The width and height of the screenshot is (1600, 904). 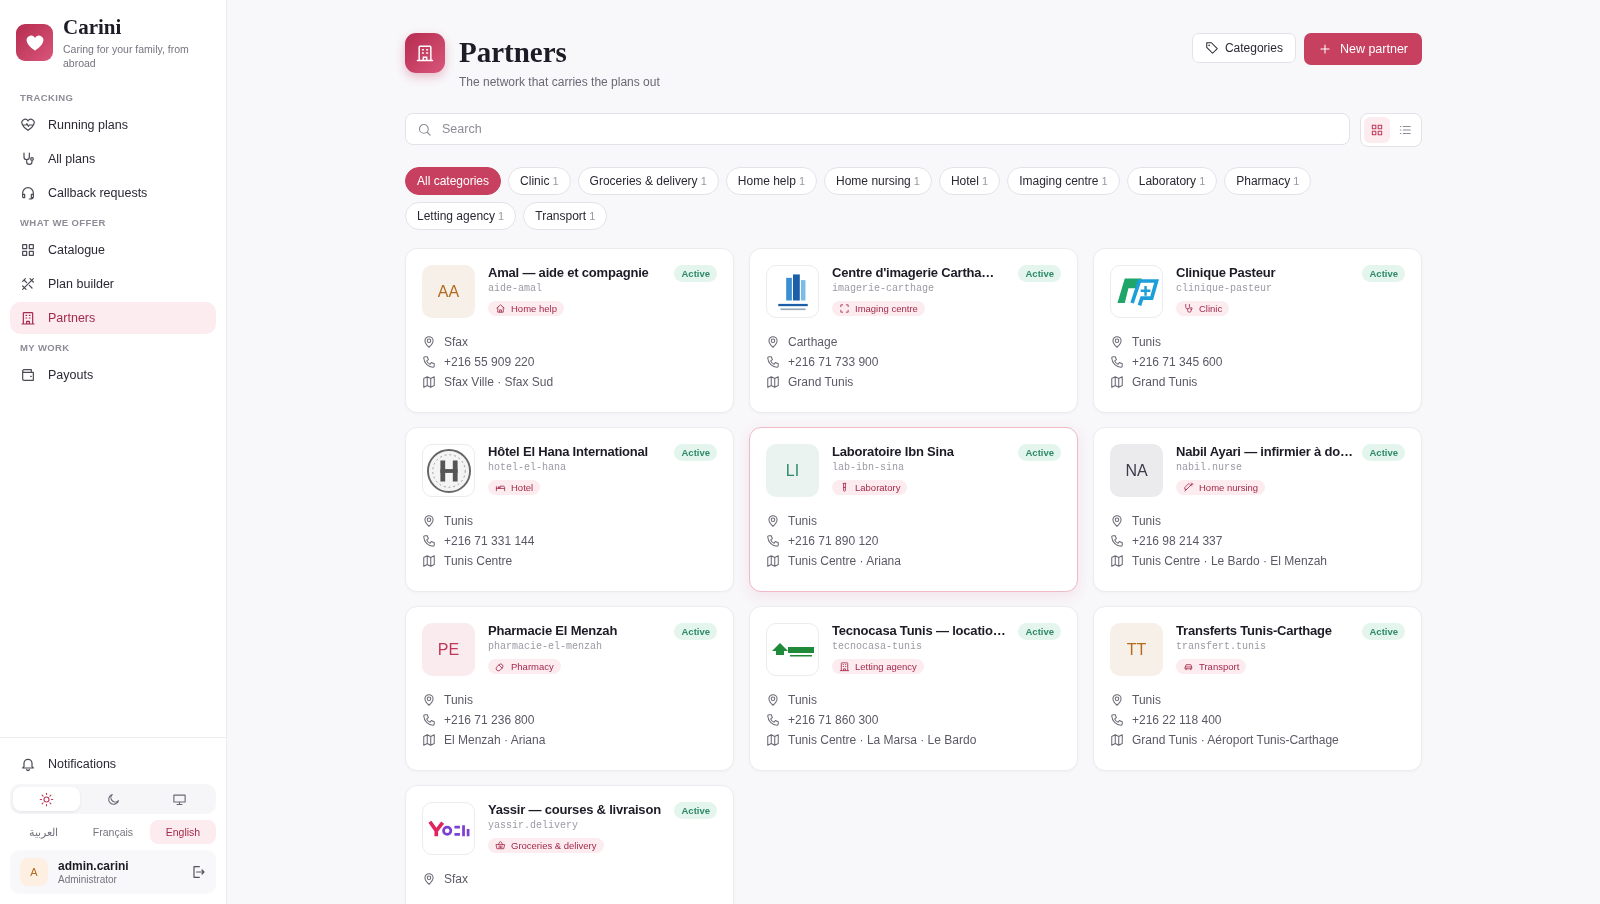 I want to click on category-label: Hotel, so click(x=522, y=487).